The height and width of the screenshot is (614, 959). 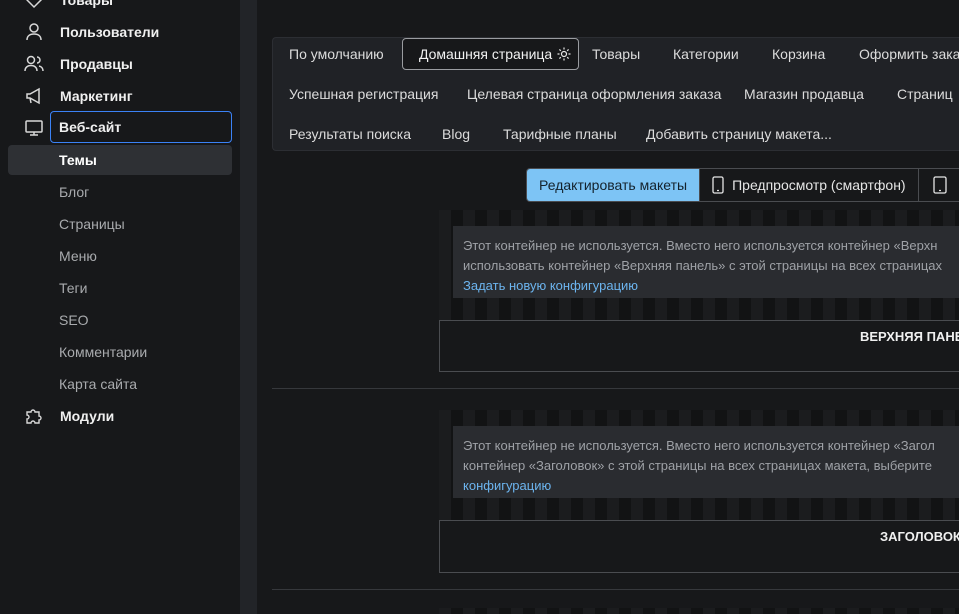 What do you see at coordinates (74, 192) in the screenshot?
I see `sidebar-subitem-label: Блог` at bounding box center [74, 192].